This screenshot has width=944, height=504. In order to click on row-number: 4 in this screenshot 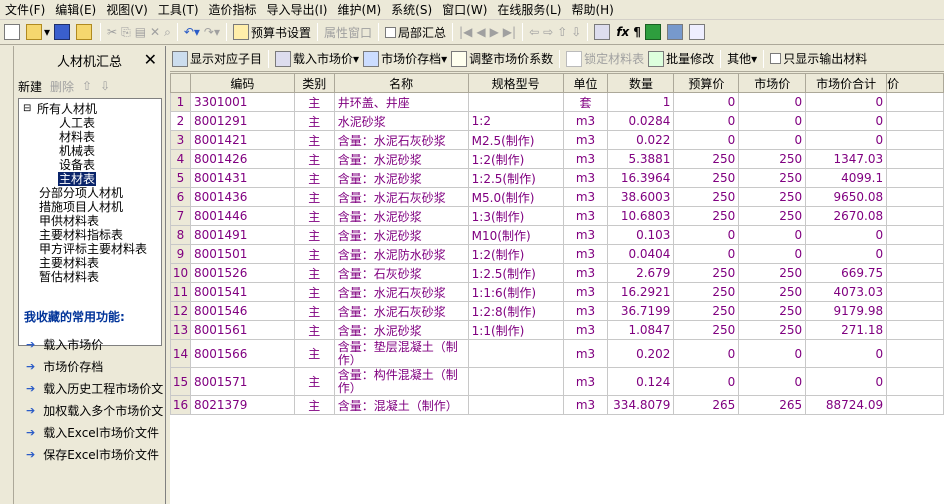, I will do `click(180, 159)`.